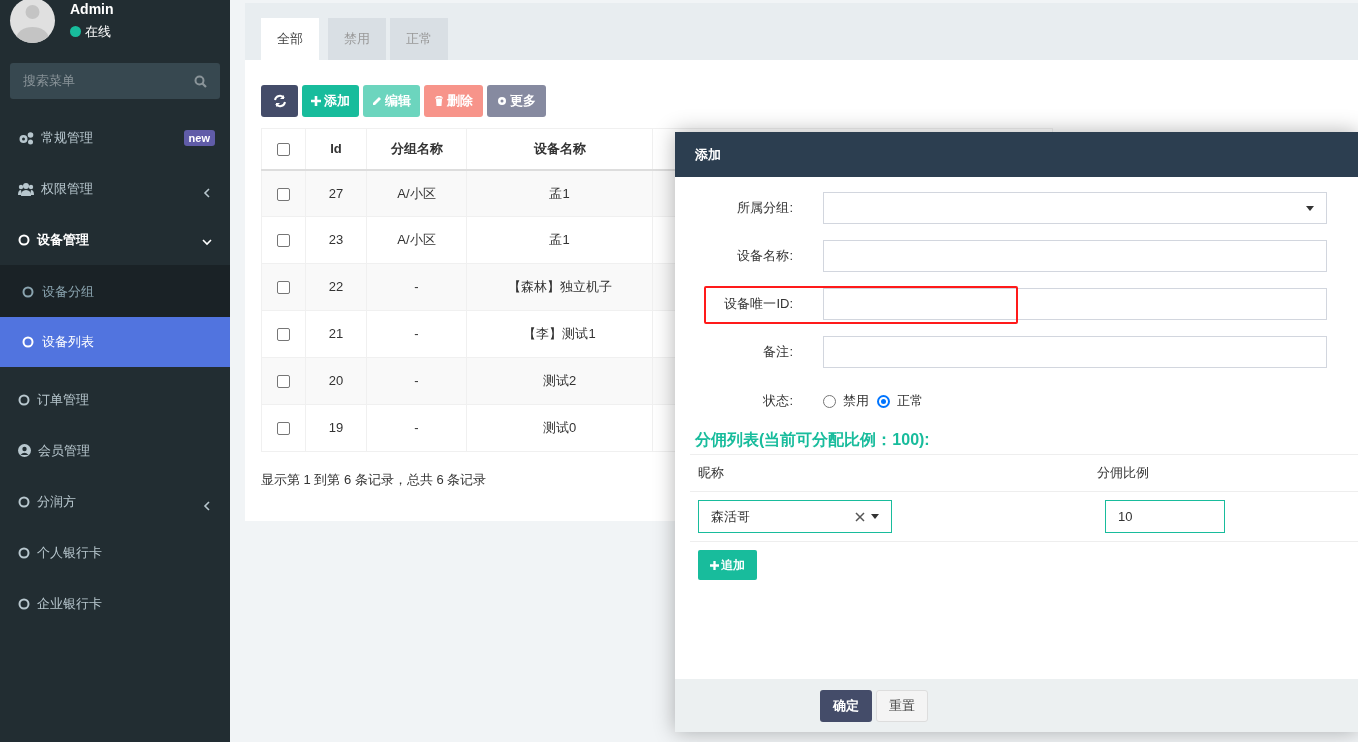 This screenshot has height=742, width=1358. Describe the element at coordinates (377, 101) in the screenshot. I see `pencil-icon` at that location.